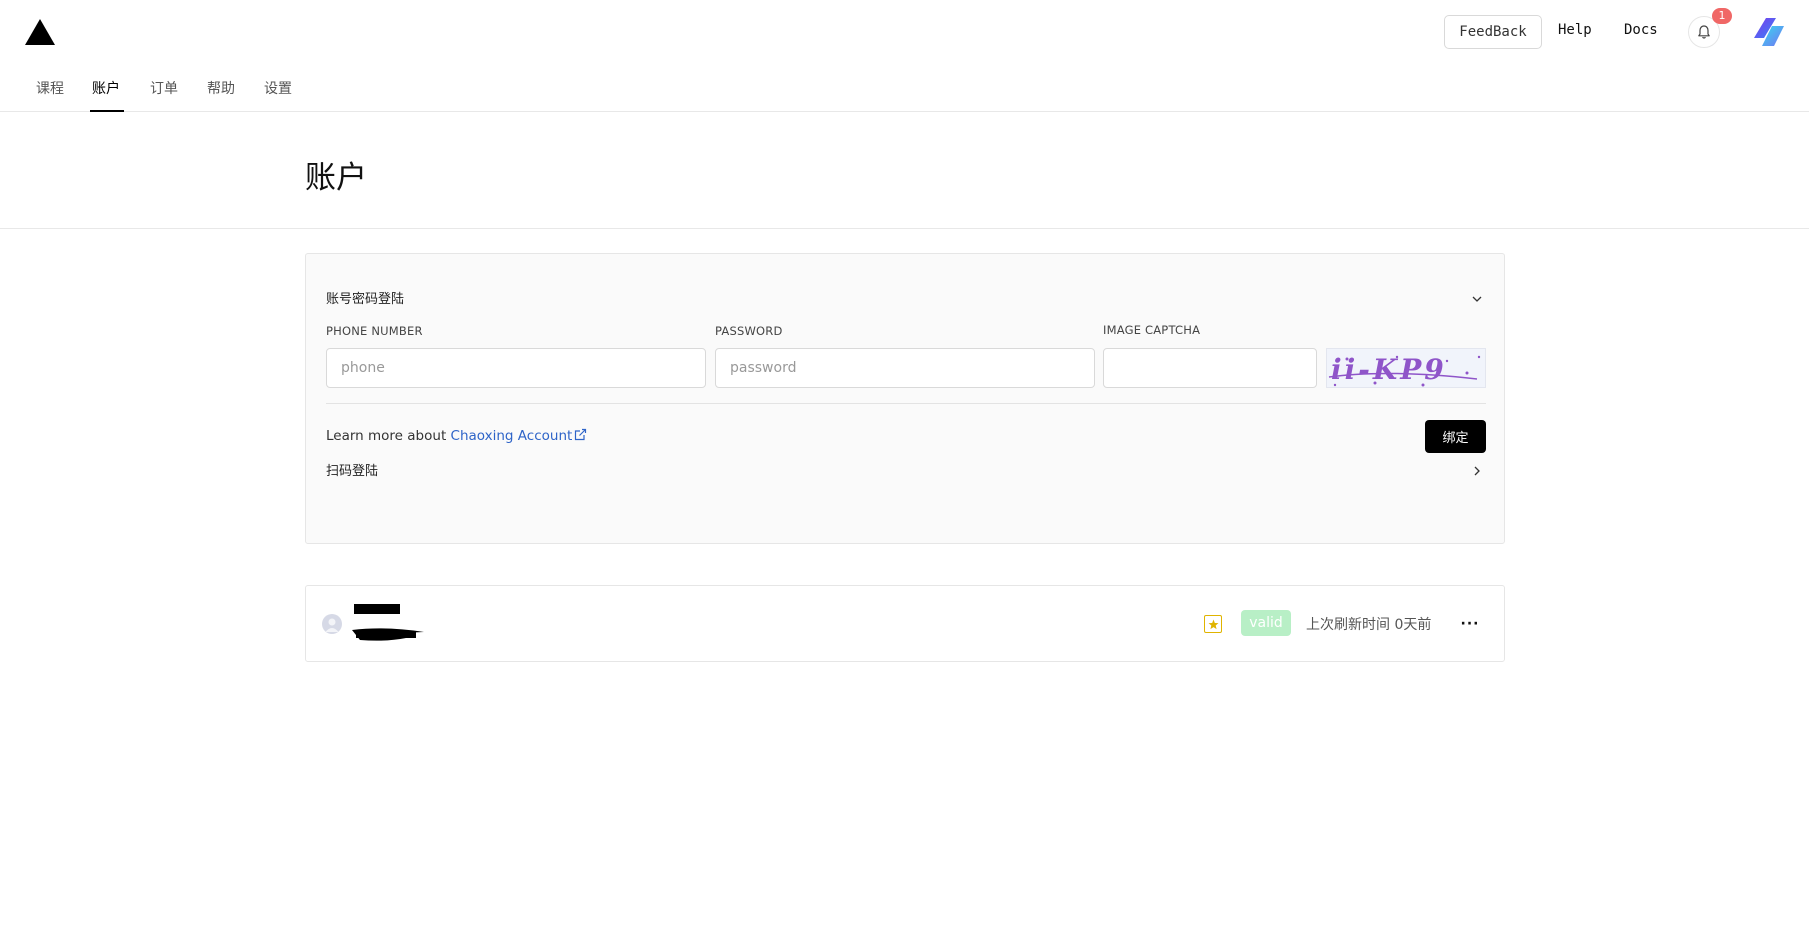 The width and height of the screenshot is (1809, 951). I want to click on main-tabs: 课程 账户 订单 帮助 设置, so click(904, 89).